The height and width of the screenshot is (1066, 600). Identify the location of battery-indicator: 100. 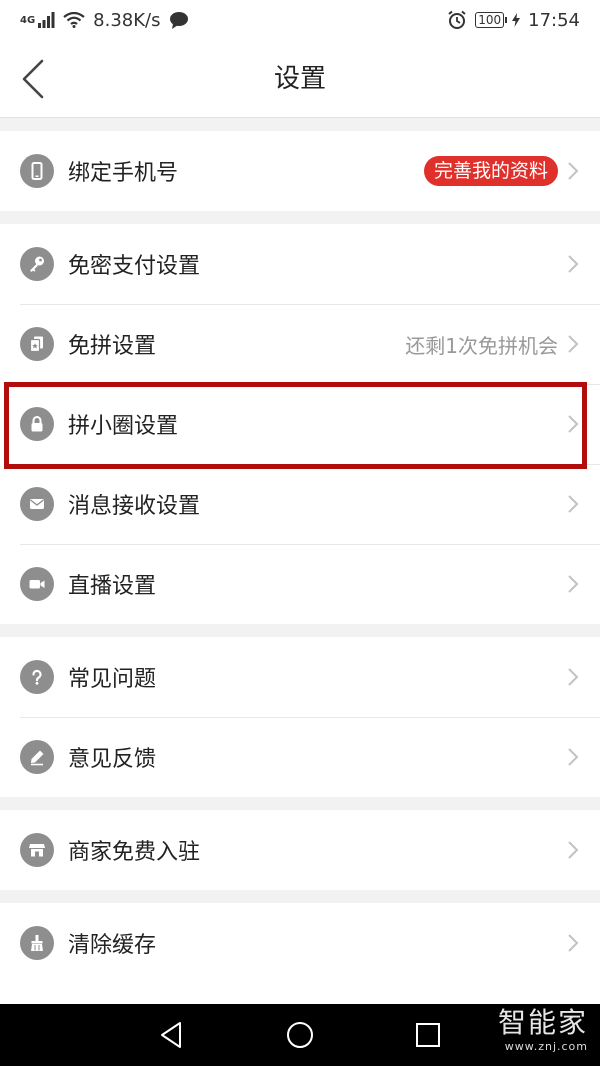
(491, 20).